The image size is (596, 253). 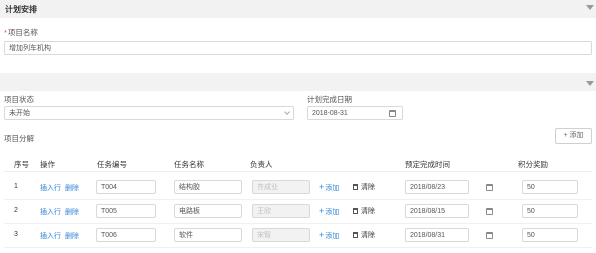 What do you see at coordinates (427, 164) in the screenshot?
I see `col-due: 预定完成时间` at bounding box center [427, 164].